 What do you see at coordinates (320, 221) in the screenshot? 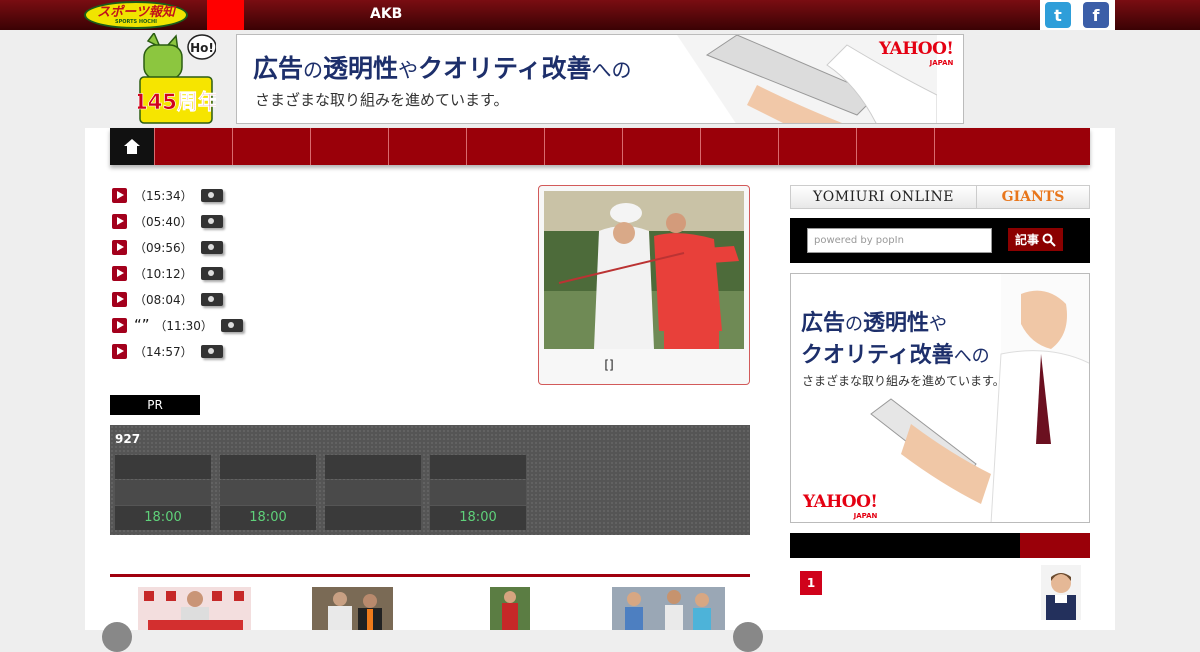
I see `news-item: （05:40）` at bounding box center [320, 221].